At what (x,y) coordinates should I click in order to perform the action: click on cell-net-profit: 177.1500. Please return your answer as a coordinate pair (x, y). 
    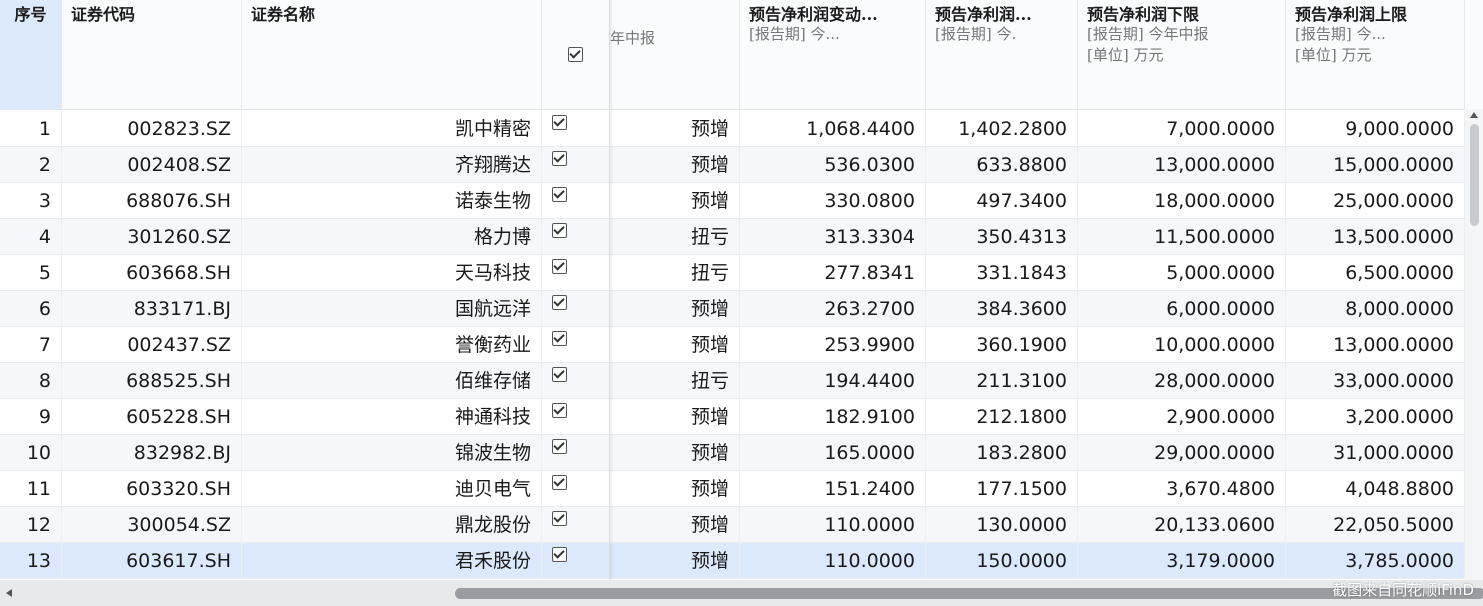
    Looking at the image, I should click on (1002, 488).